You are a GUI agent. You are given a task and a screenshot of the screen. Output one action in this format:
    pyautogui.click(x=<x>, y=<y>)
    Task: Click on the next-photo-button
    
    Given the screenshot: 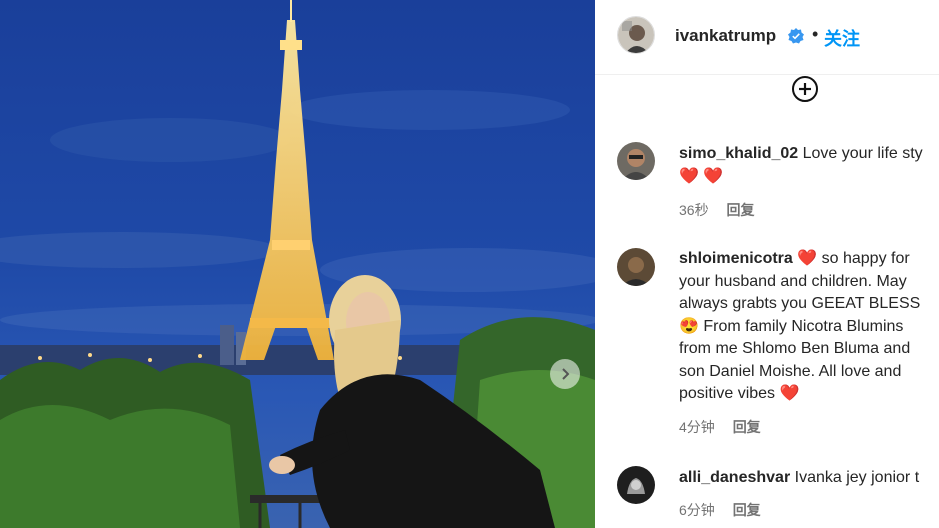 What is the action you would take?
    pyautogui.click(x=565, y=374)
    